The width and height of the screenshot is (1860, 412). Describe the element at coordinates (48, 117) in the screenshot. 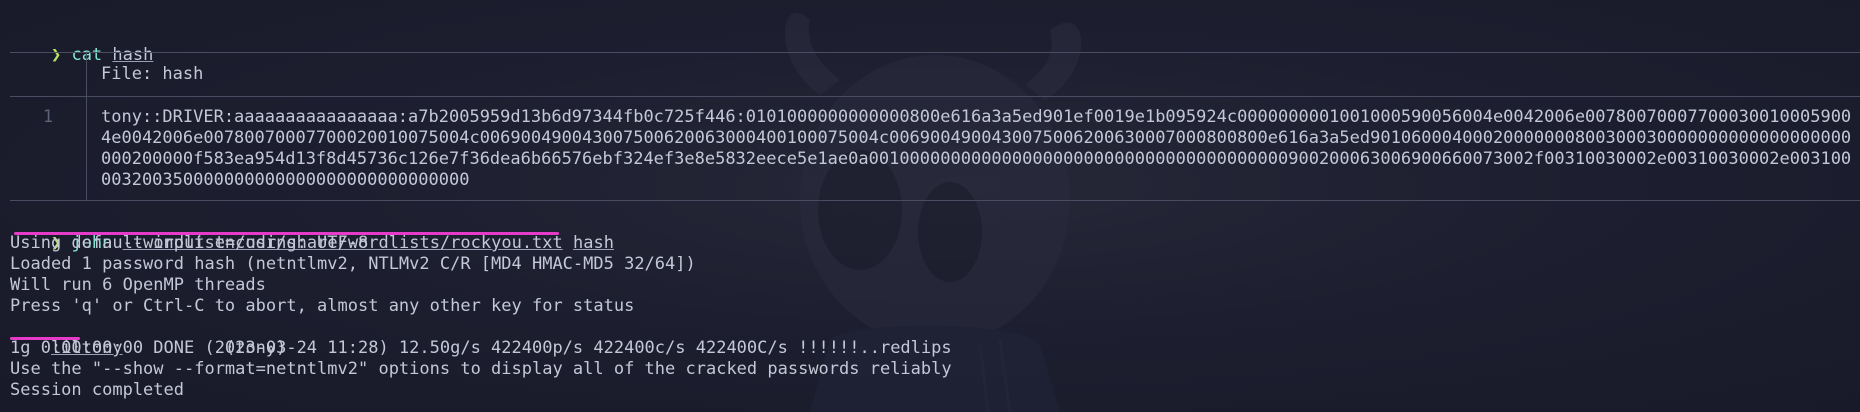

I see `bat-line-number: 1` at that location.